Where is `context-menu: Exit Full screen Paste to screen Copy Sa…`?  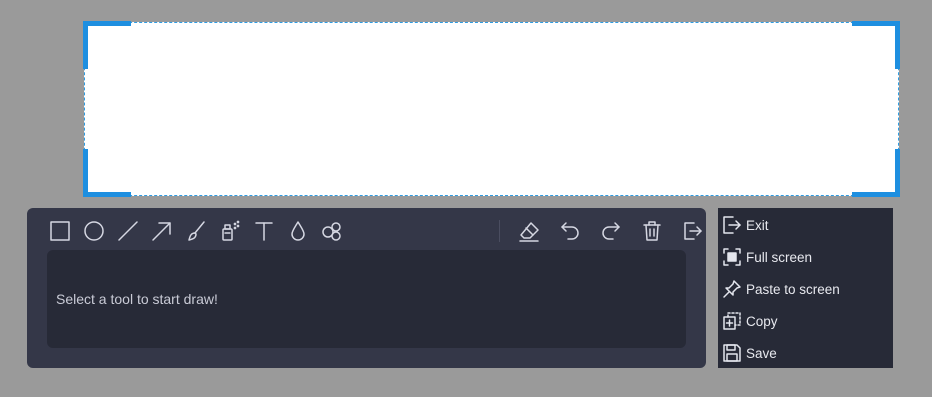 context-menu: Exit Full screen Paste to screen Copy Sa… is located at coordinates (805, 288).